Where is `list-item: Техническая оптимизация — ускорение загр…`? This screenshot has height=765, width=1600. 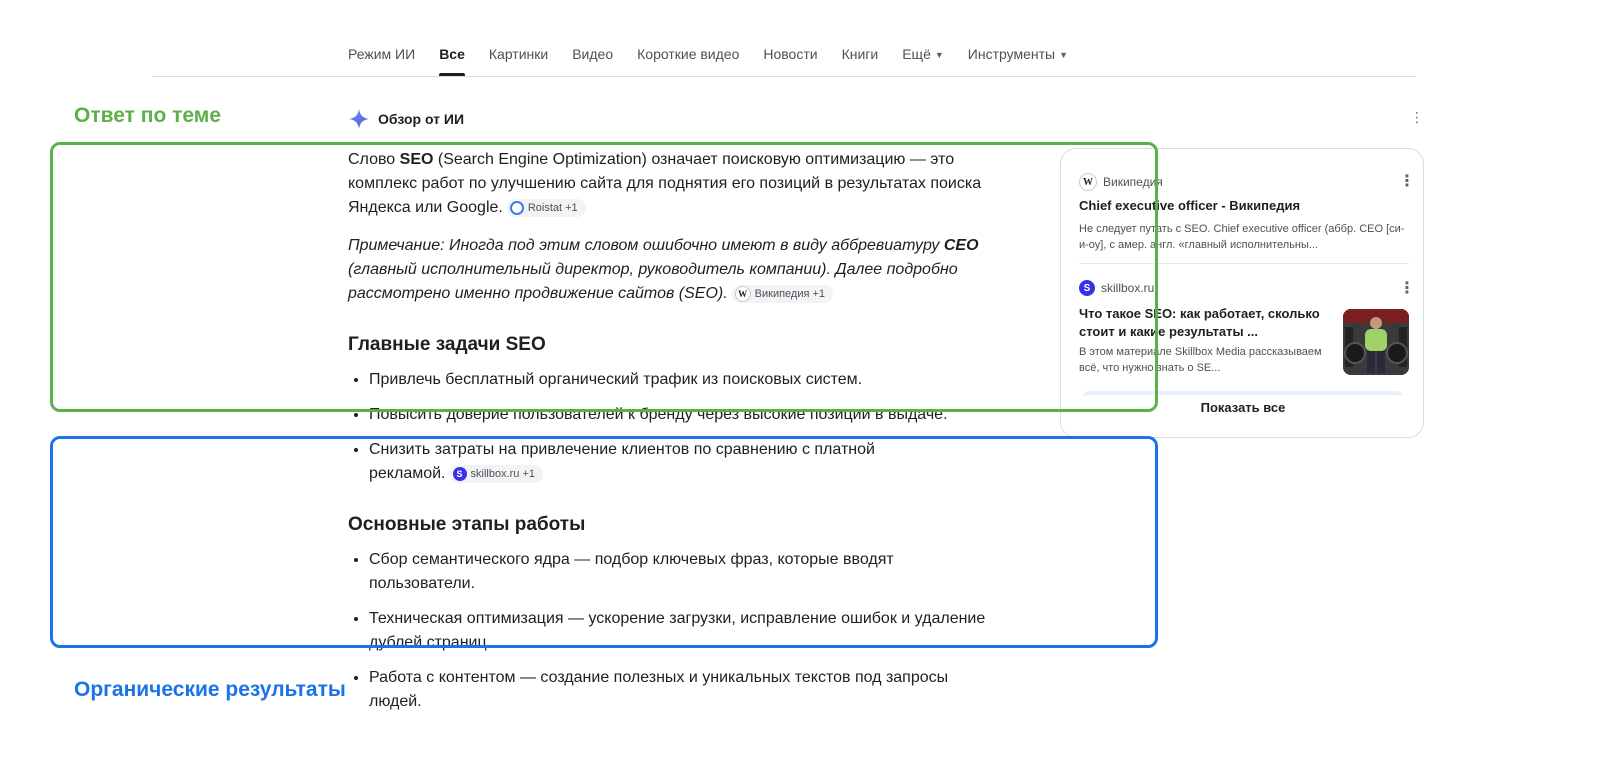 list-item: Техническая оптимизация — ускорение загр… is located at coordinates (689, 631).